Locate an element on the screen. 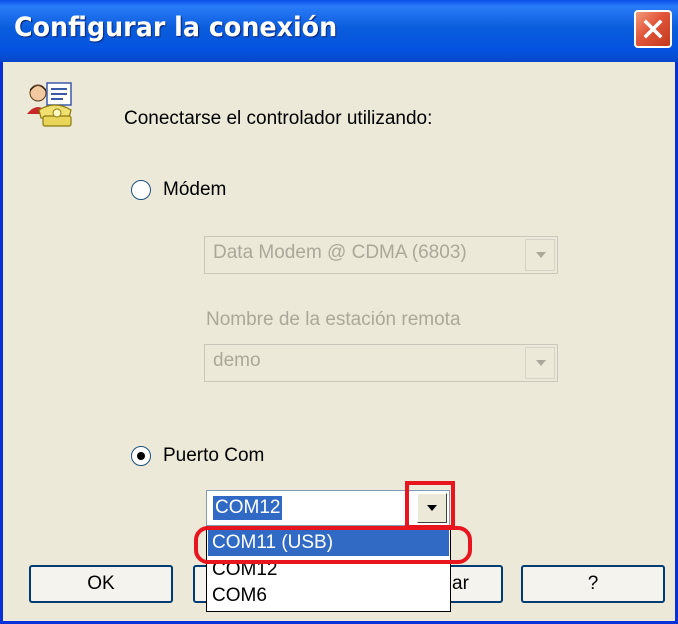 The height and width of the screenshot is (624, 678). station-name-value: demo is located at coordinates (237, 360).